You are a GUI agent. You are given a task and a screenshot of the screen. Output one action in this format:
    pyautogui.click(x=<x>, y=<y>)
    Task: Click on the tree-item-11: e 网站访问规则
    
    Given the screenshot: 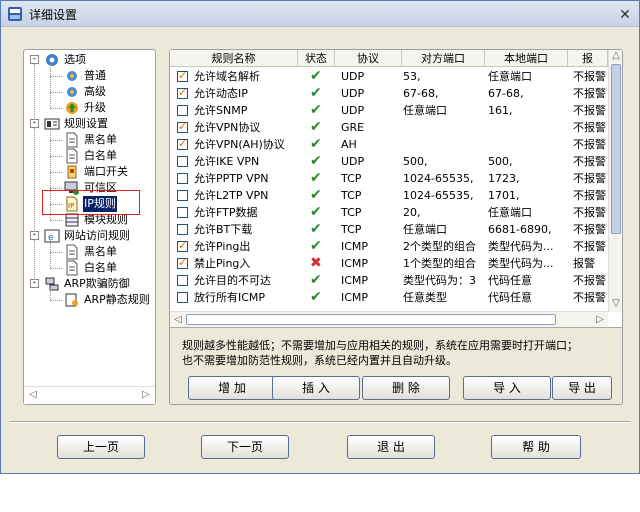 What is the action you would take?
    pyautogui.click(x=87, y=236)
    